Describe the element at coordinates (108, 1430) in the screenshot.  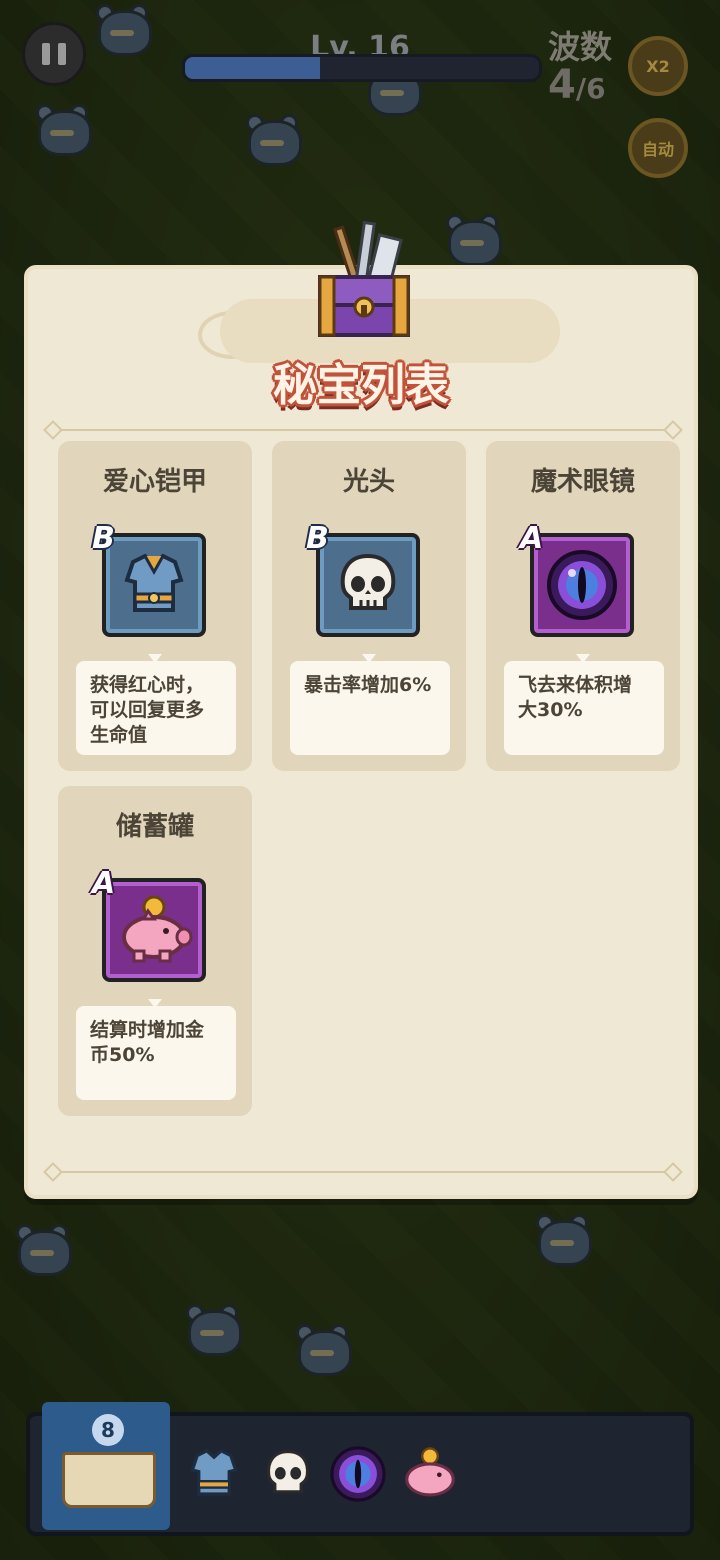
I see `book-count-badge: 8` at that location.